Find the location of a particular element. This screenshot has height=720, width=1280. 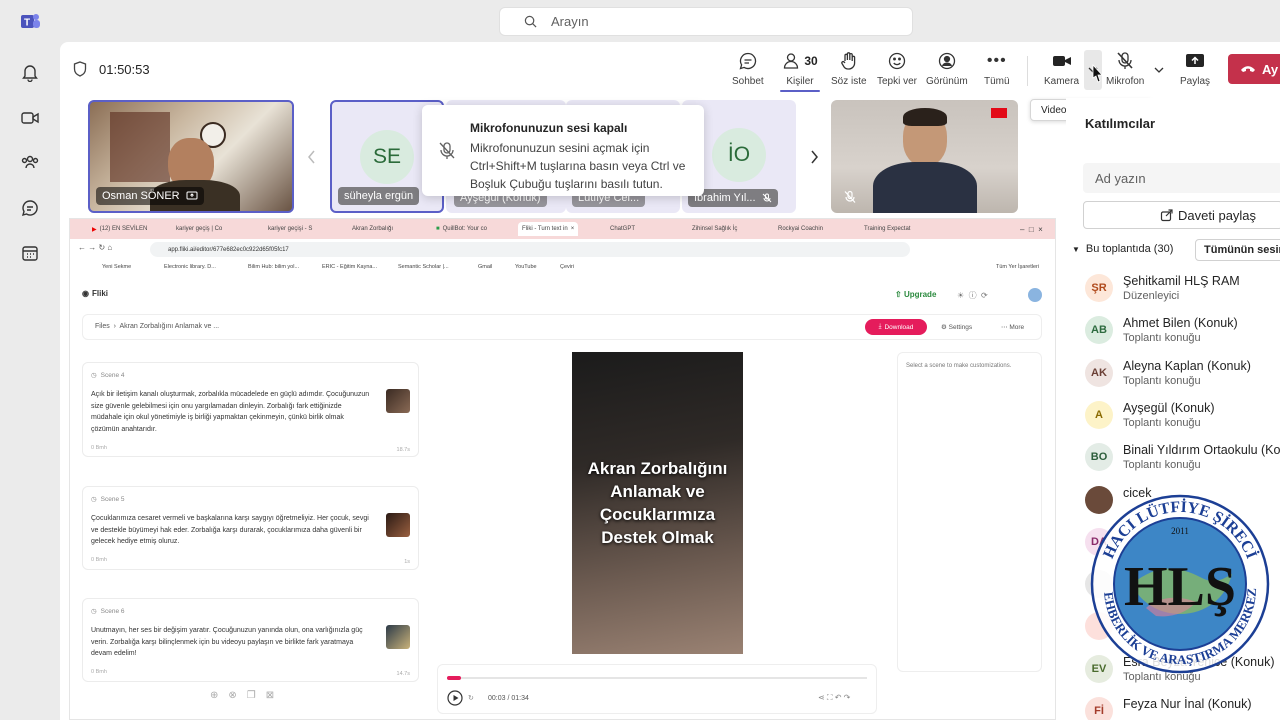

settings-button: ⚙ Settings is located at coordinates (956, 327).